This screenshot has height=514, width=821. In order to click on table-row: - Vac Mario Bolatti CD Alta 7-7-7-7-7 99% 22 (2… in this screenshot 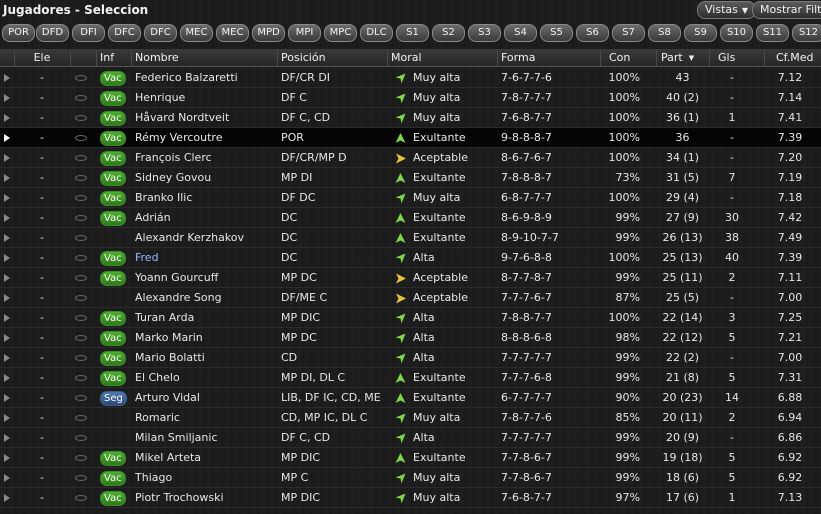, I will do `click(410, 358)`.